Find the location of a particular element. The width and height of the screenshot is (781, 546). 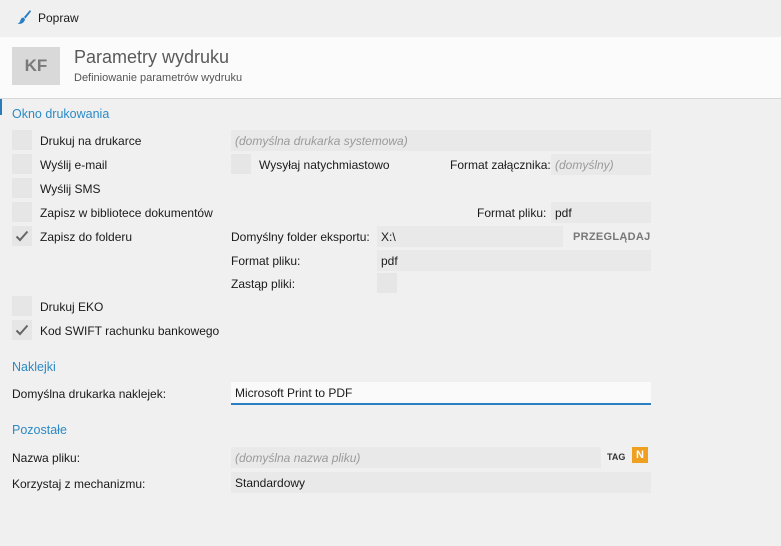

swift-label: Kod SWIFT rachunku bankowego is located at coordinates (130, 331).